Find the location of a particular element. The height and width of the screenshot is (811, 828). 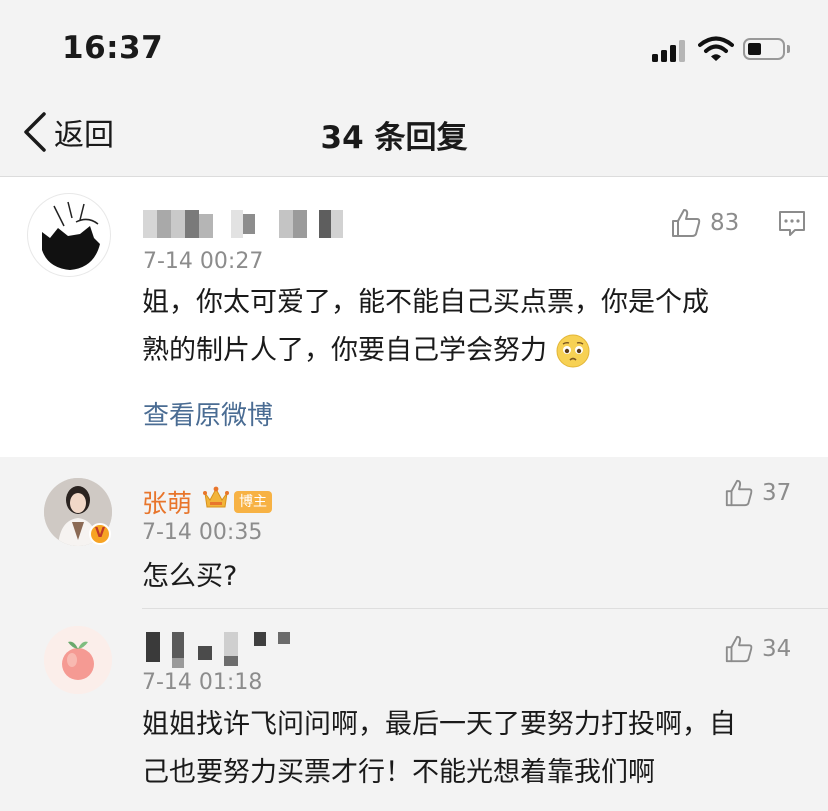

divider is located at coordinates (485, 608).